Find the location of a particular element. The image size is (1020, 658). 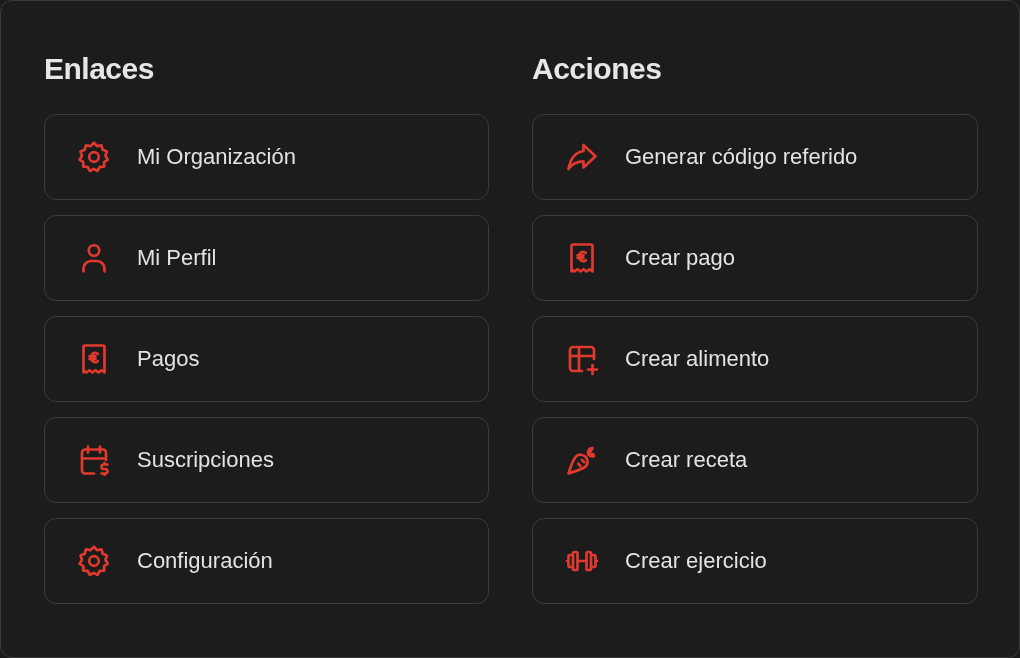

link-card: Configuración is located at coordinates (266, 561).